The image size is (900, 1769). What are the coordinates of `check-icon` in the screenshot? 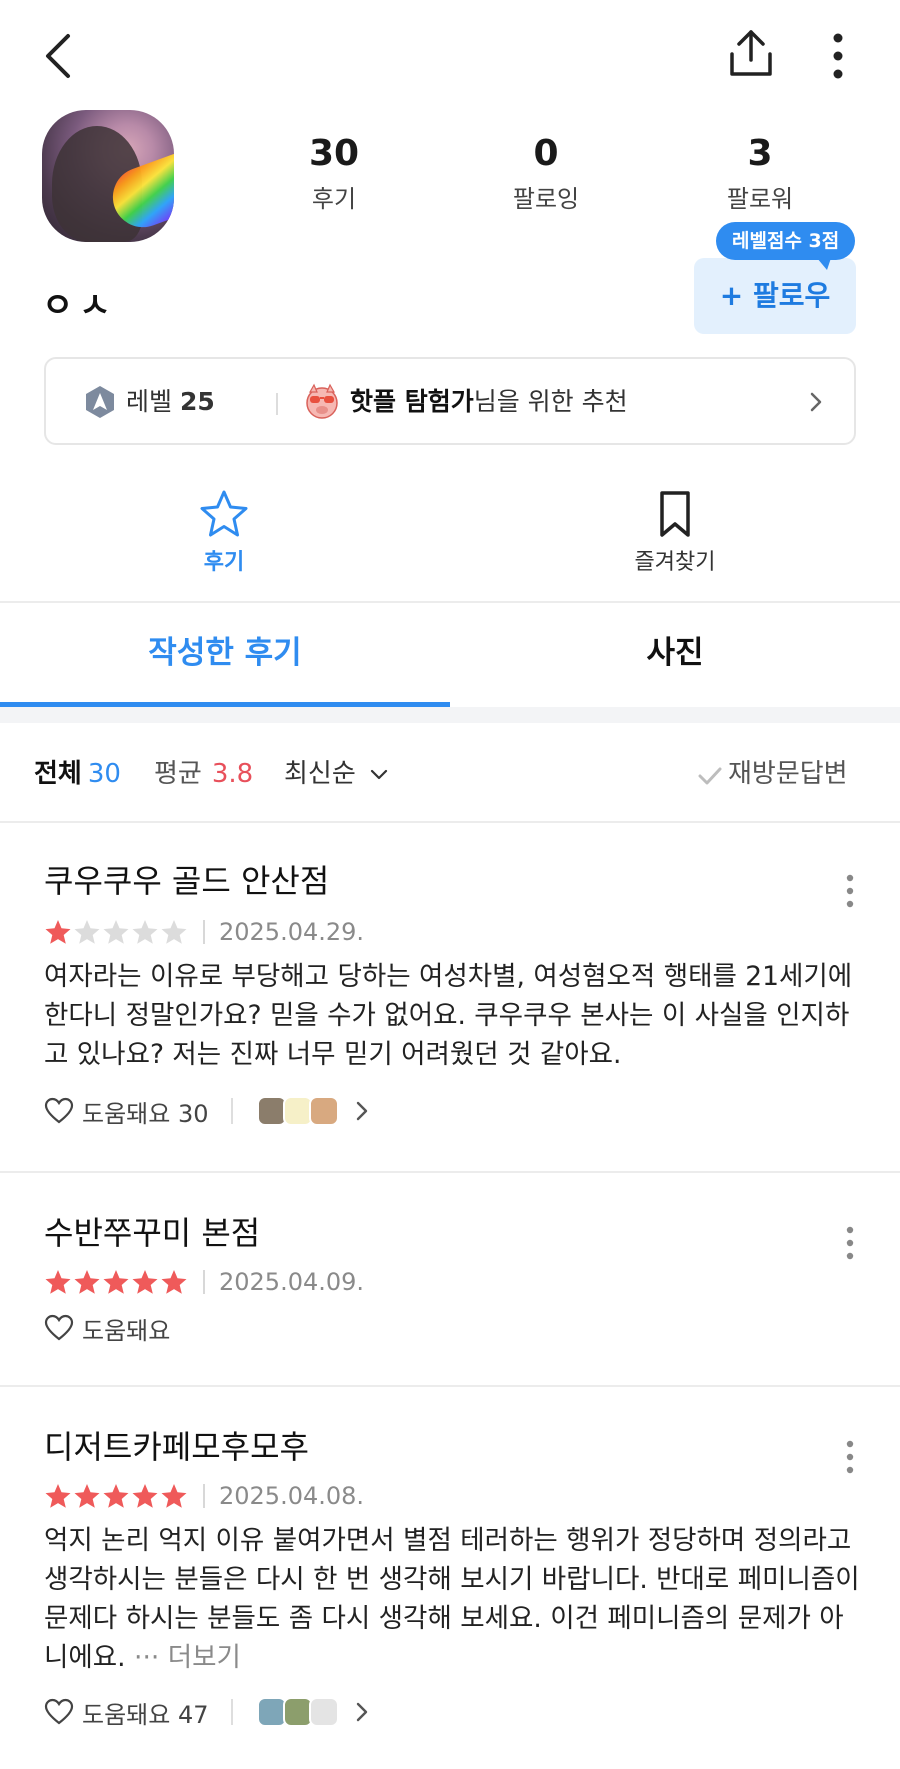 It's located at (710, 776).